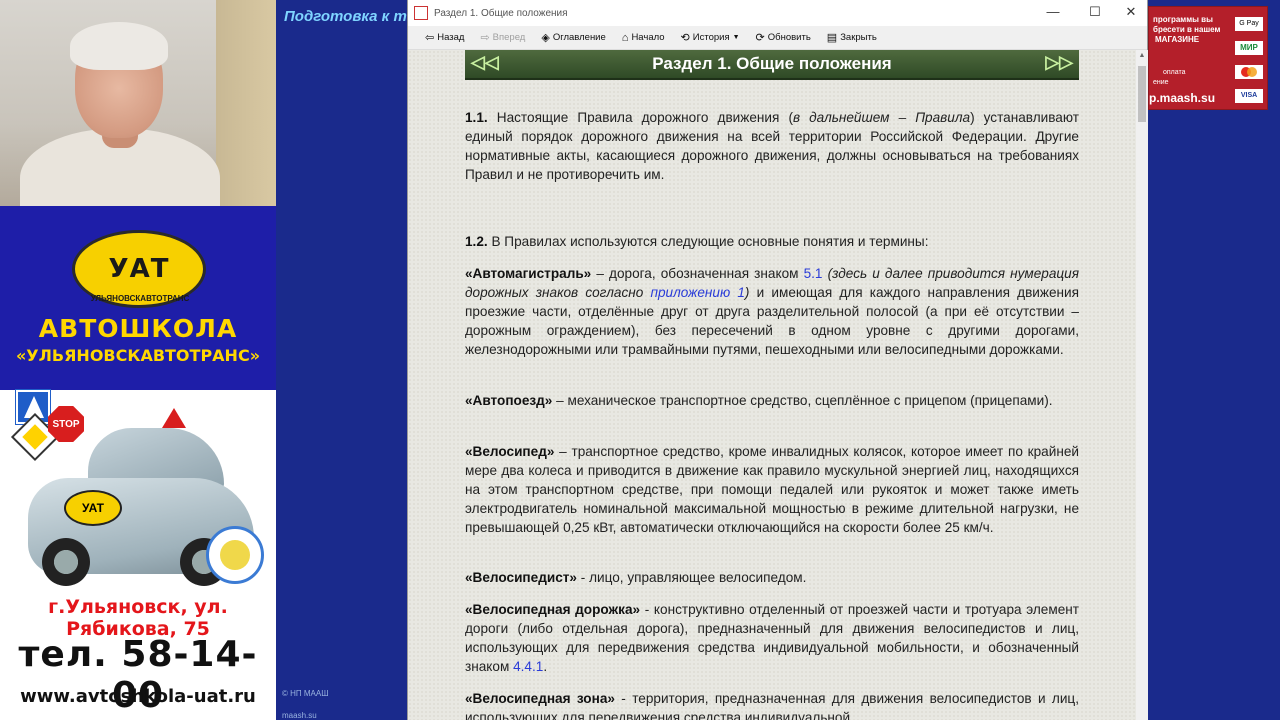 Image resolution: width=1280 pixels, height=720 pixels. I want to click on back-arrow-icon: ⇦, so click(430, 38).